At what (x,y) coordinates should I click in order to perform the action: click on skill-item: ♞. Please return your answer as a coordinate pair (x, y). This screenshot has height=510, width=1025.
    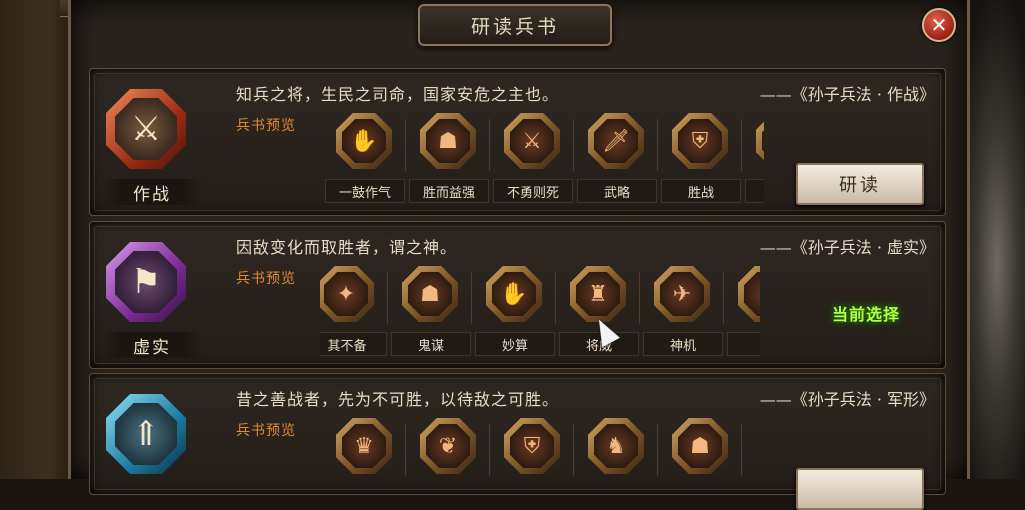
    Looking at the image, I should click on (616, 451).